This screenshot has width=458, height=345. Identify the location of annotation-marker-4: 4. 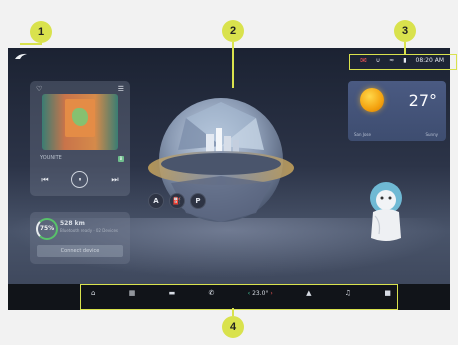
(233, 327).